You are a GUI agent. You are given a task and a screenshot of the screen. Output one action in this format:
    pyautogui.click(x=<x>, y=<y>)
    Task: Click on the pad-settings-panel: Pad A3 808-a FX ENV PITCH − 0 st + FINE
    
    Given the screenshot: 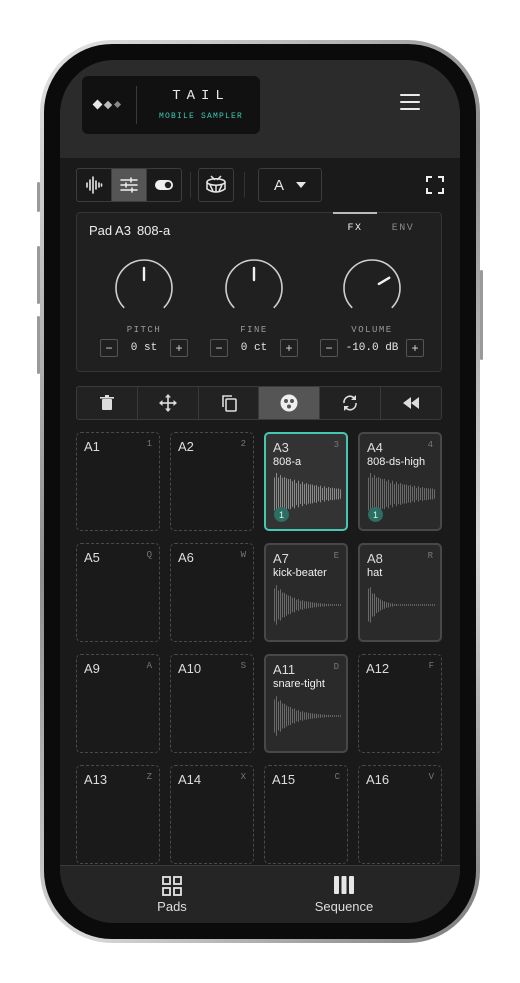 What is the action you would take?
    pyautogui.click(x=259, y=292)
    